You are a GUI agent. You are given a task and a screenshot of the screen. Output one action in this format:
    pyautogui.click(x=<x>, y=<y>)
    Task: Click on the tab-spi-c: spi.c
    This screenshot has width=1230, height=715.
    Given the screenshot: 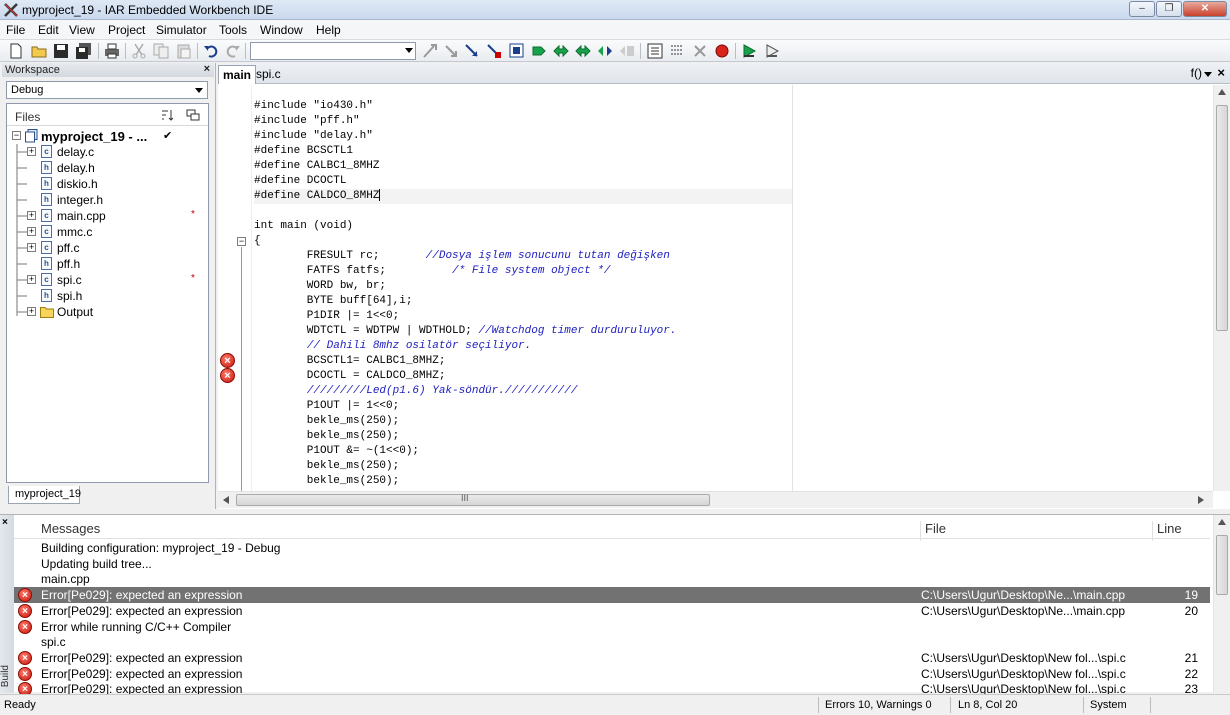 What is the action you would take?
    pyautogui.click(x=268, y=74)
    